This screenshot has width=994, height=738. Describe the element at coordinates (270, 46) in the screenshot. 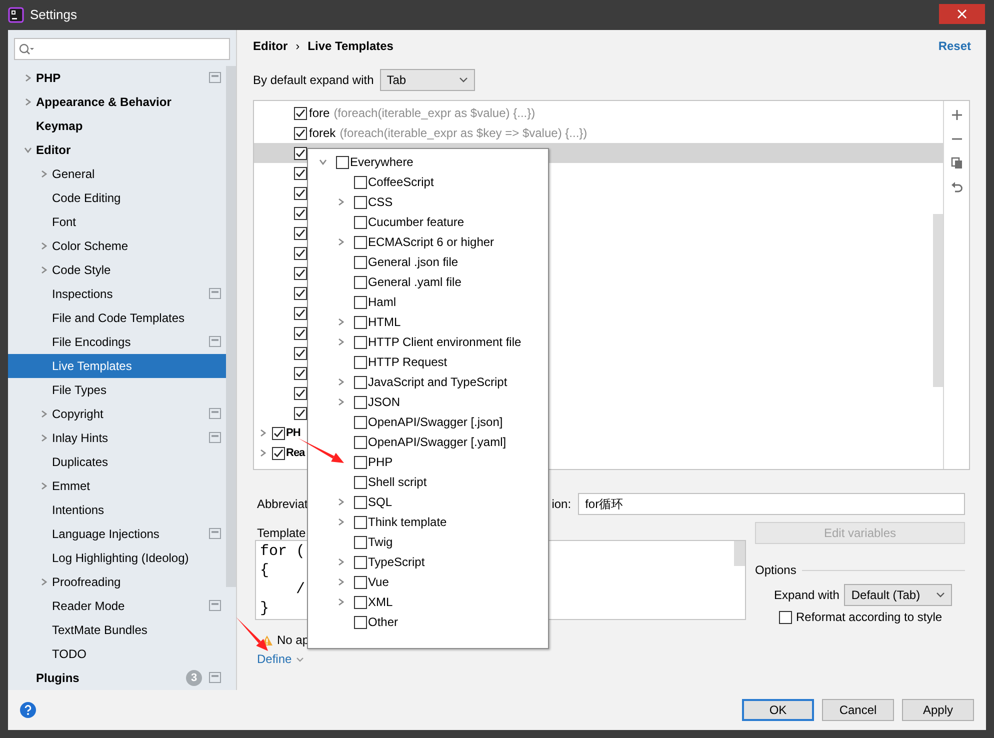

I see `breadcrumb-item: Editor` at that location.